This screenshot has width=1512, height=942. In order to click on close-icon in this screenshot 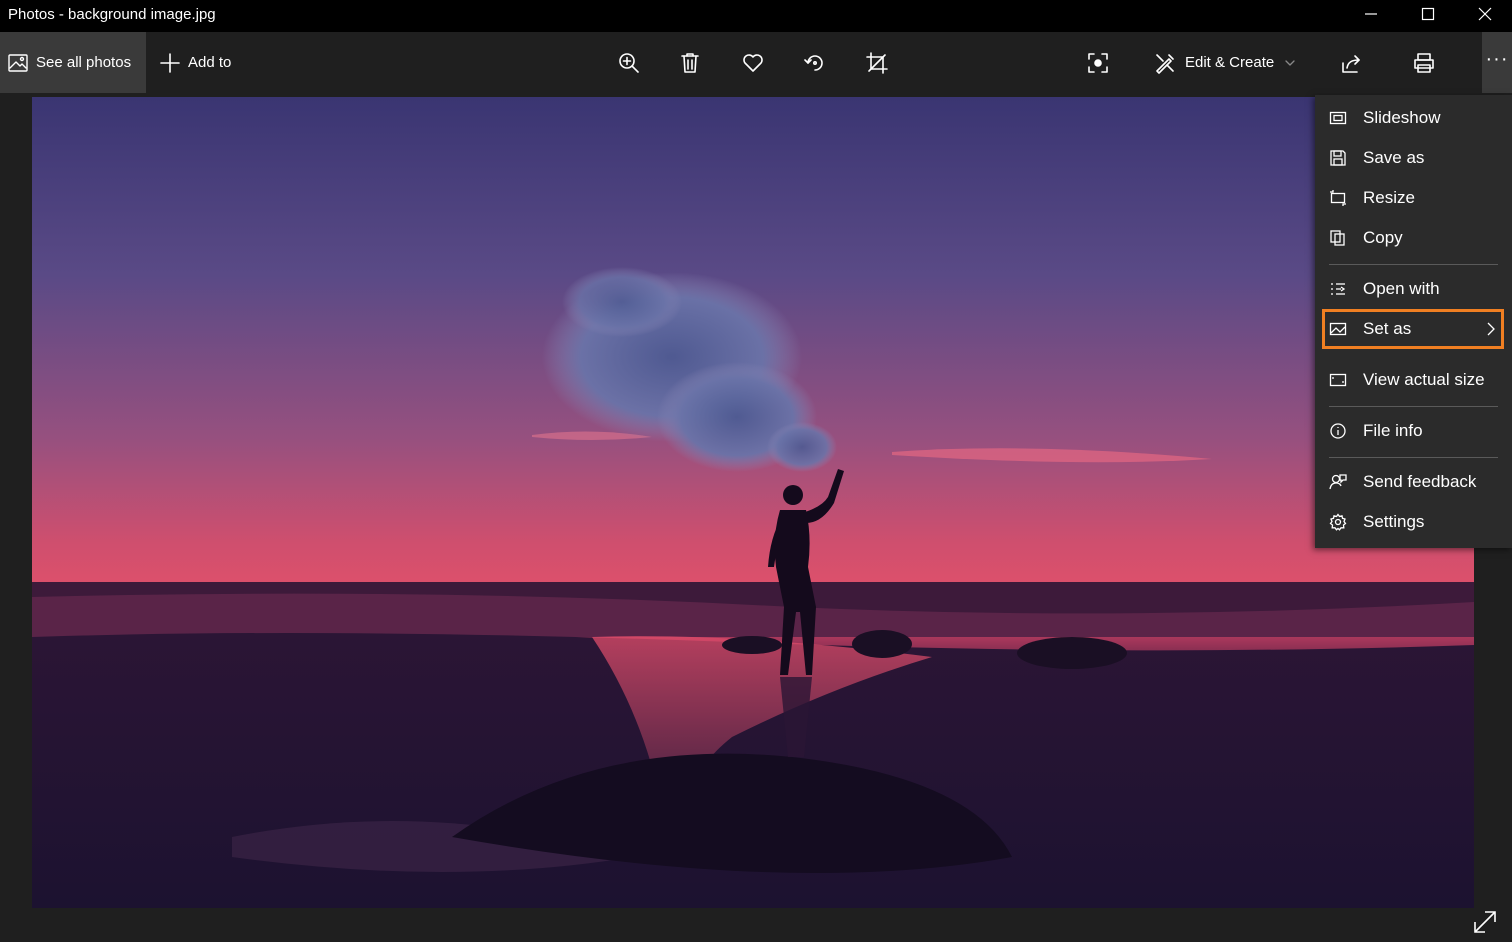, I will do `click(1485, 14)`.